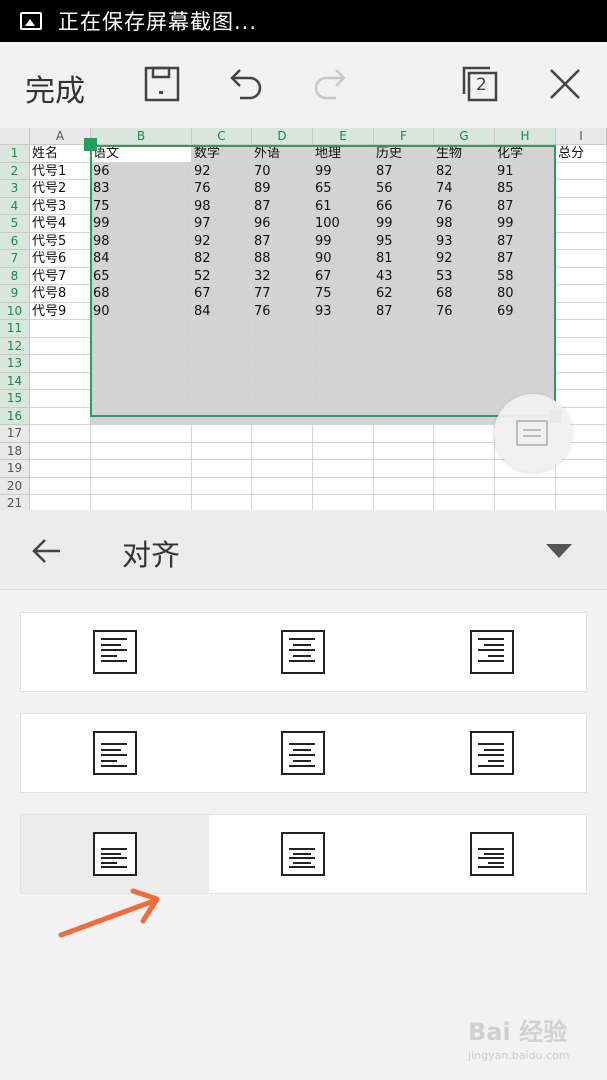 Image resolution: width=607 pixels, height=1080 pixels. What do you see at coordinates (222, 206) in the screenshot?
I see `table-cell: 98` at bounding box center [222, 206].